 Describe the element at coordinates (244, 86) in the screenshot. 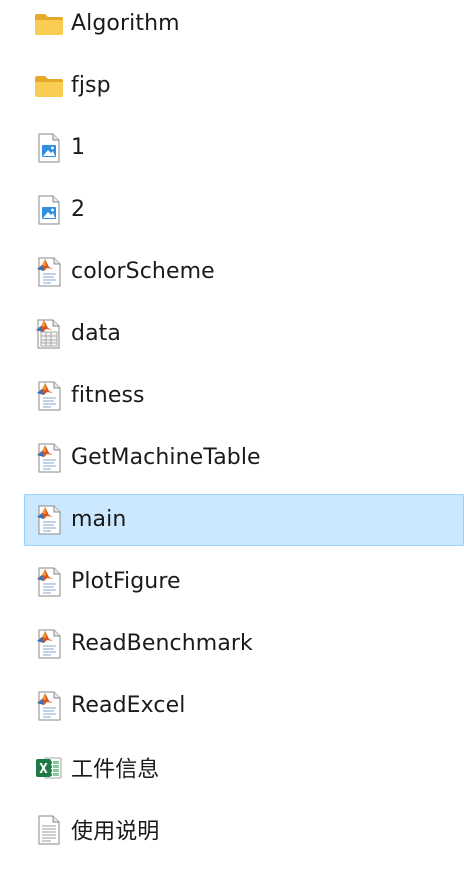

I see `file-row-fjsp: fjsp` at that location.